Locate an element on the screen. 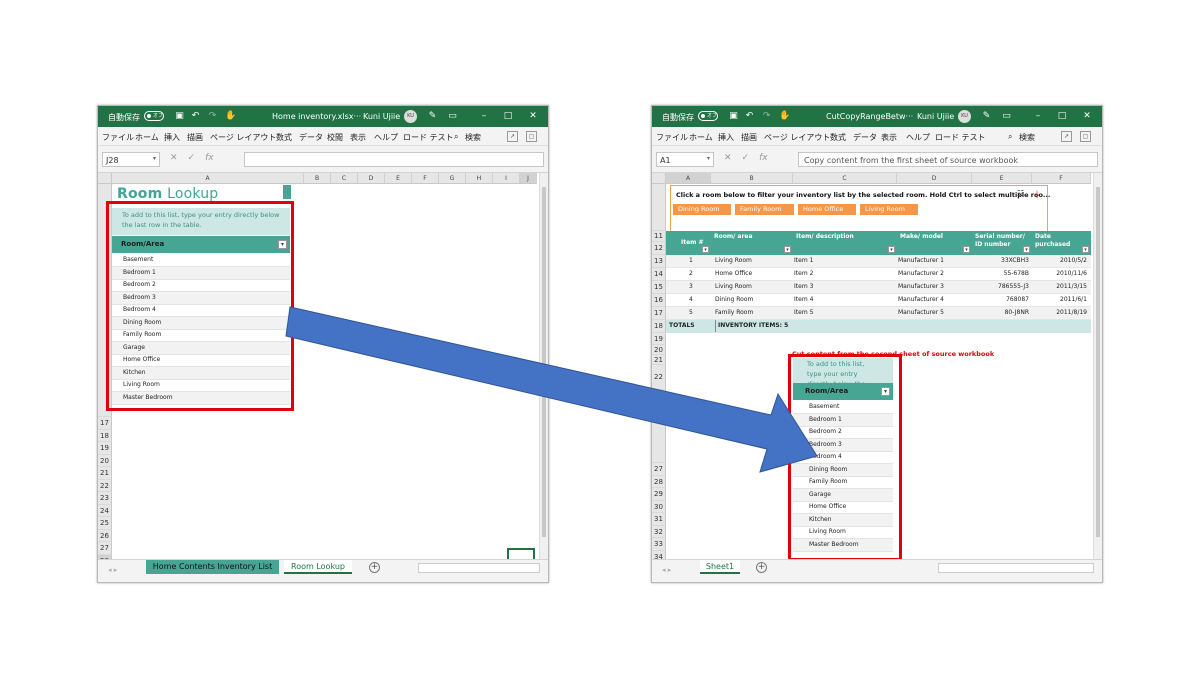 The width and height of the screenshot is (1200, 675). cell-make: Manufacturer 5 is located at coordinates (921, 313).